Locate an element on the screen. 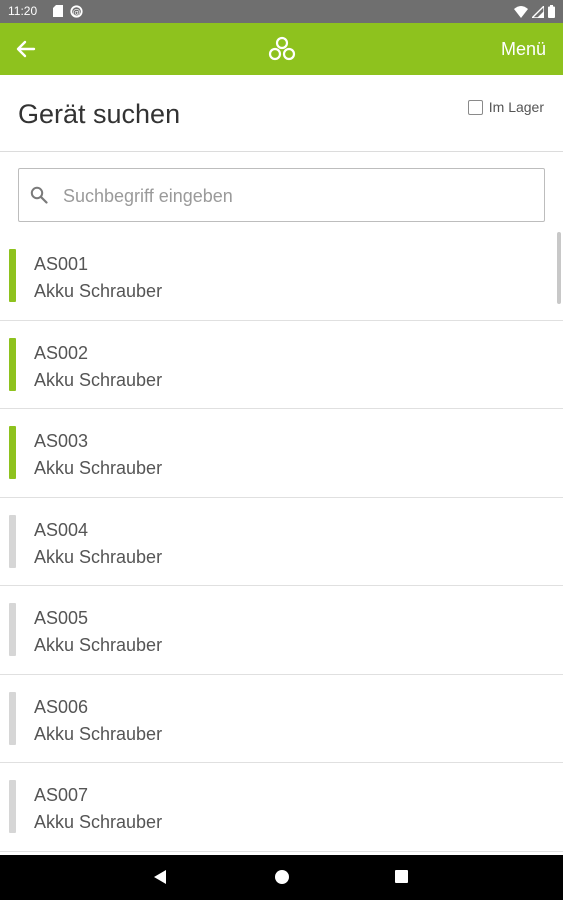 This screenshot has width=563, height=900. status-right-icons is located at coordinates (534, 11).